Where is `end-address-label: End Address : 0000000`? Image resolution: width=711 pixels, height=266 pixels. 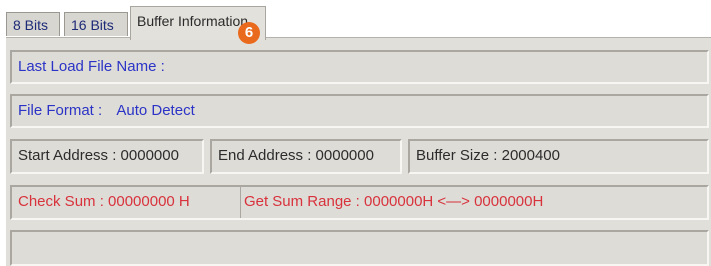 end-address-label: End Address : 0000000 is located at coordinates (296, 155).